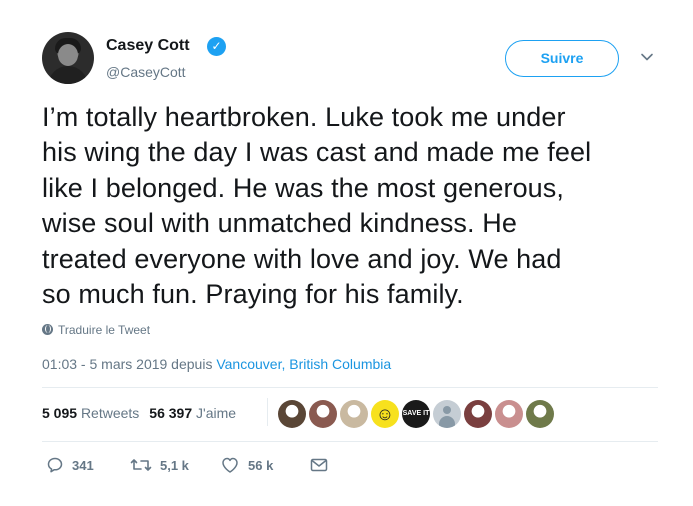 The width and height of the screenshot is (693, 506). I want to click on default-avatar-head, so click(447, 410).